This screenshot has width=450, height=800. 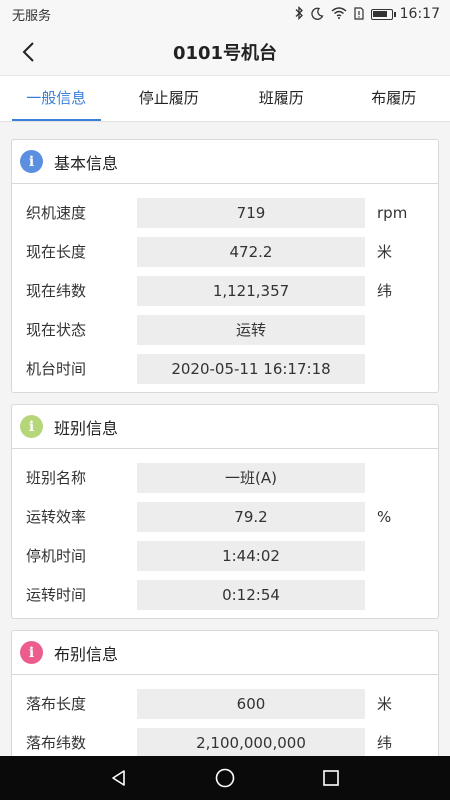 I want to click on row-label: 织机速度, so click(x=56, y=213).